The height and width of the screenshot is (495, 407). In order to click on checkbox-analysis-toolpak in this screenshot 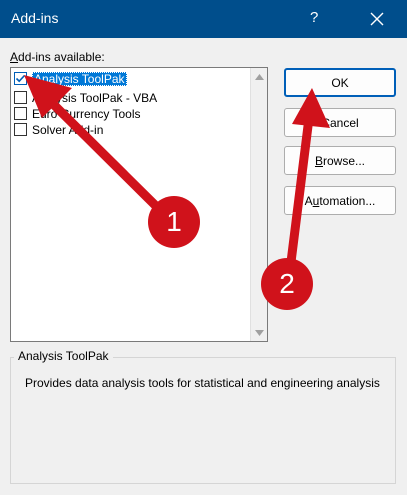, I will do `click(20, 78)`.